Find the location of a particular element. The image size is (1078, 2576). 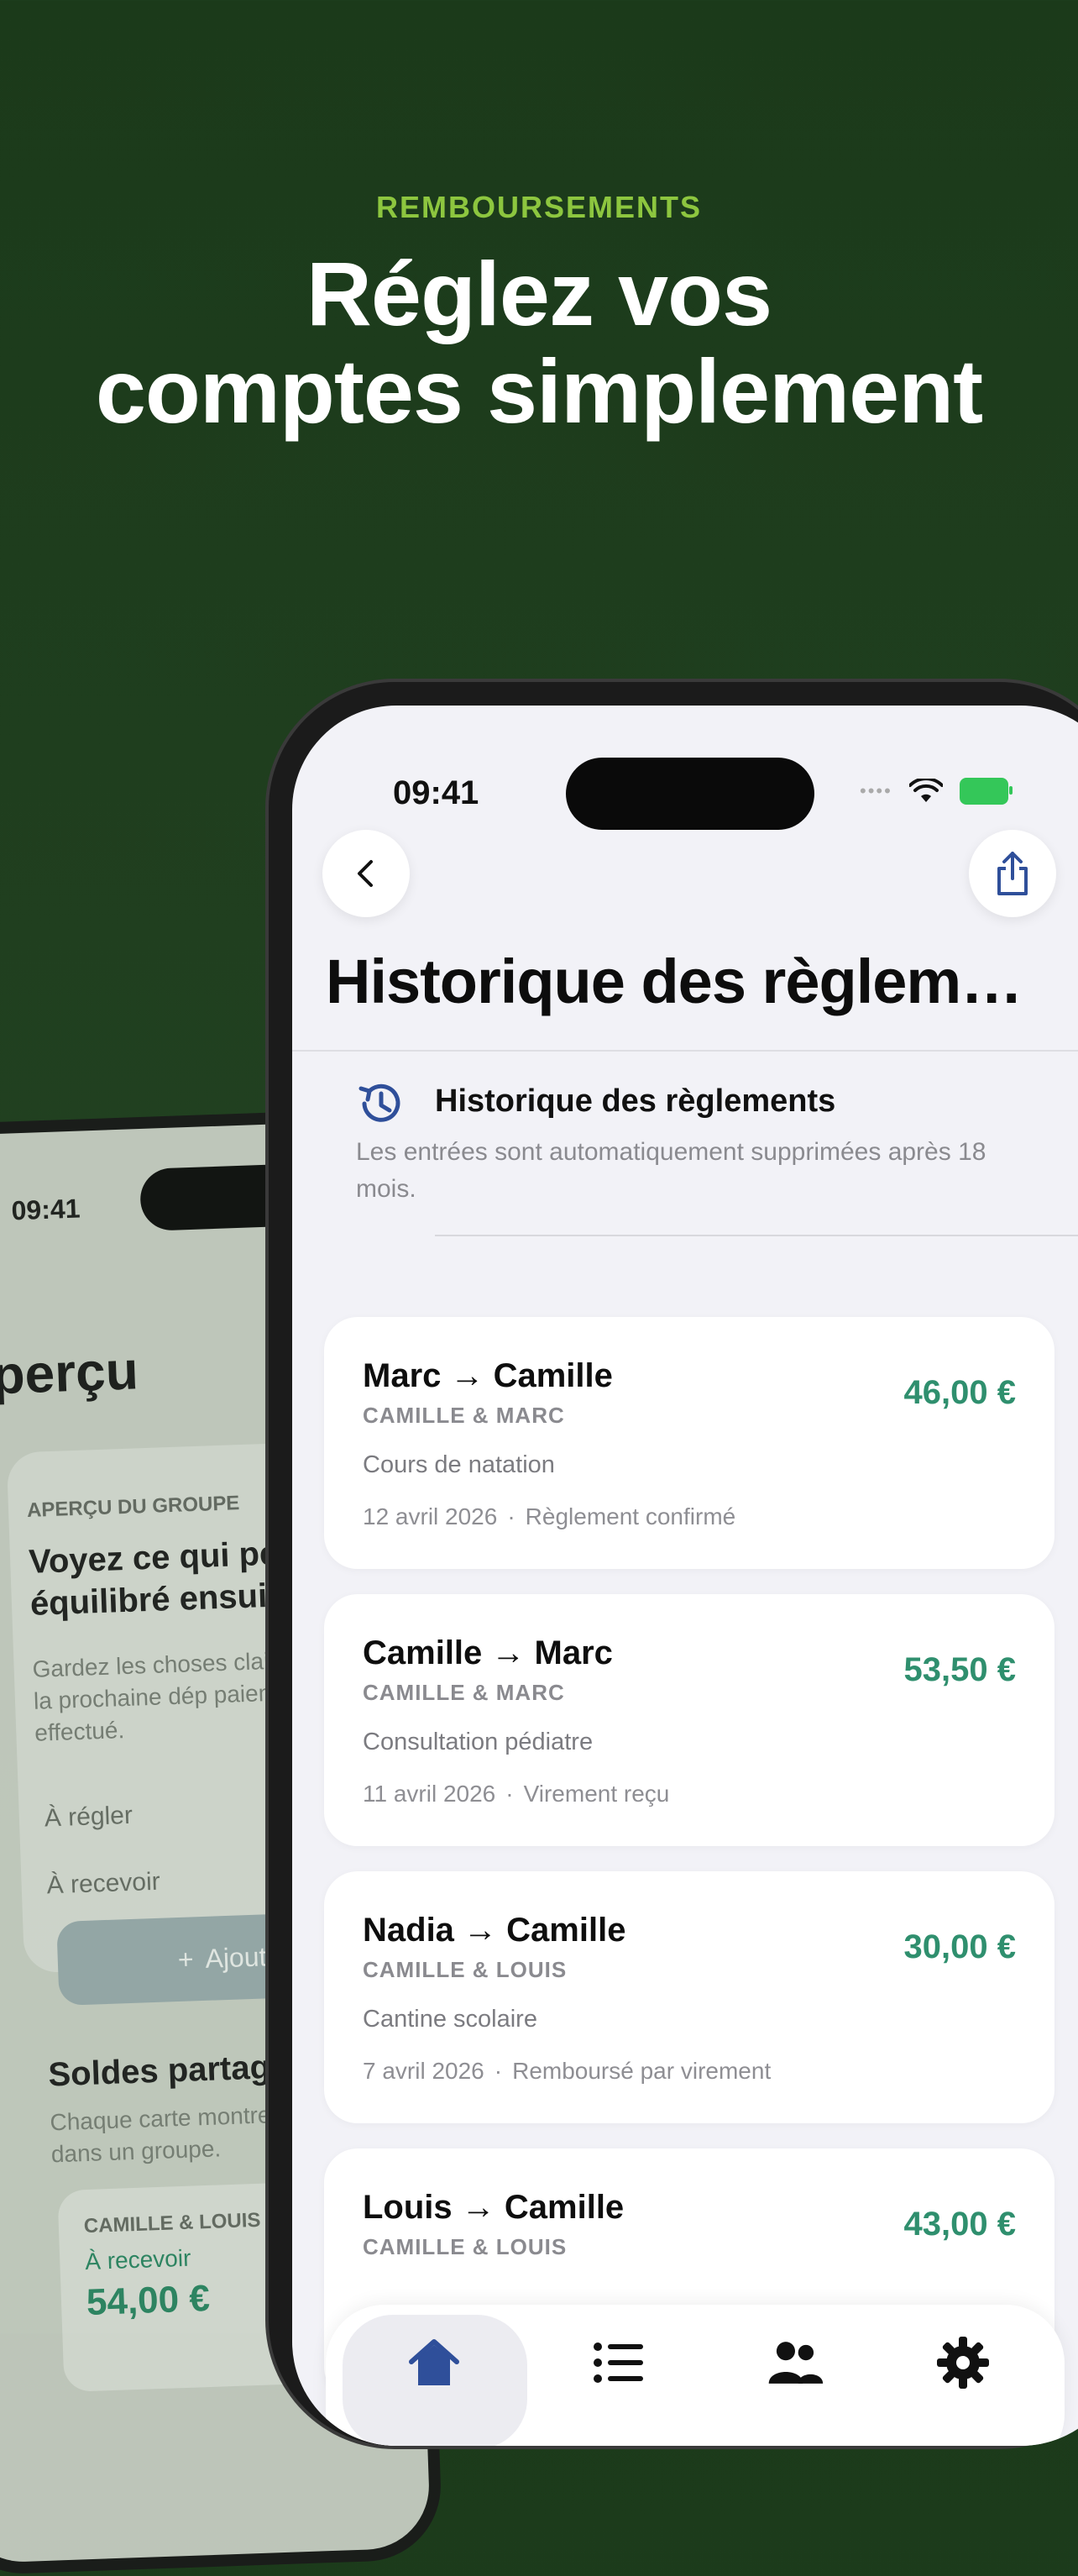

hero-title: Réglez vos comptes simplement is located at coordinates (539, 342).